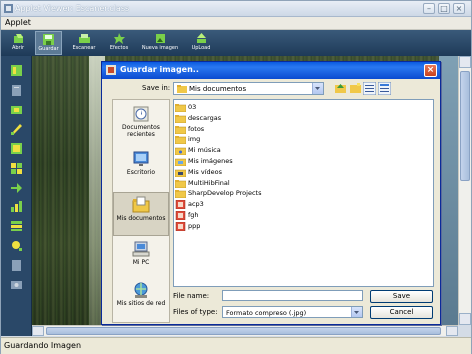 The width and height of the screenshot is (472, 354). What do you see at coordinates (141, 214) in the screenshot?
I see `place-my-documents: Mis documentos` at bounding box center [141, 214].